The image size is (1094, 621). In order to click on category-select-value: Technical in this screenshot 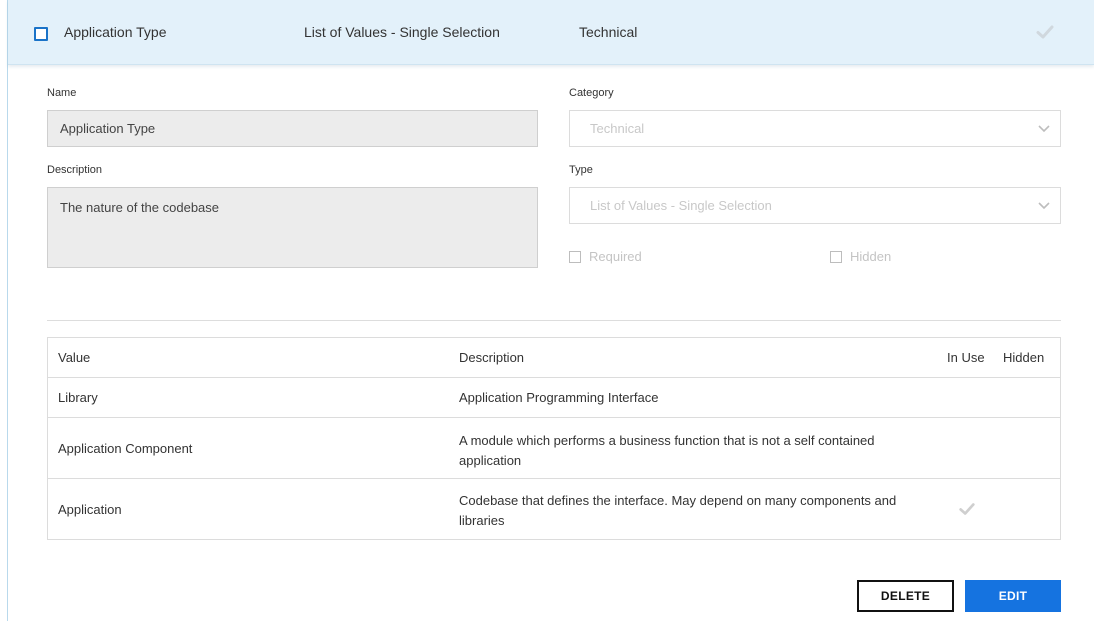, I will do `click(617, 128)`.